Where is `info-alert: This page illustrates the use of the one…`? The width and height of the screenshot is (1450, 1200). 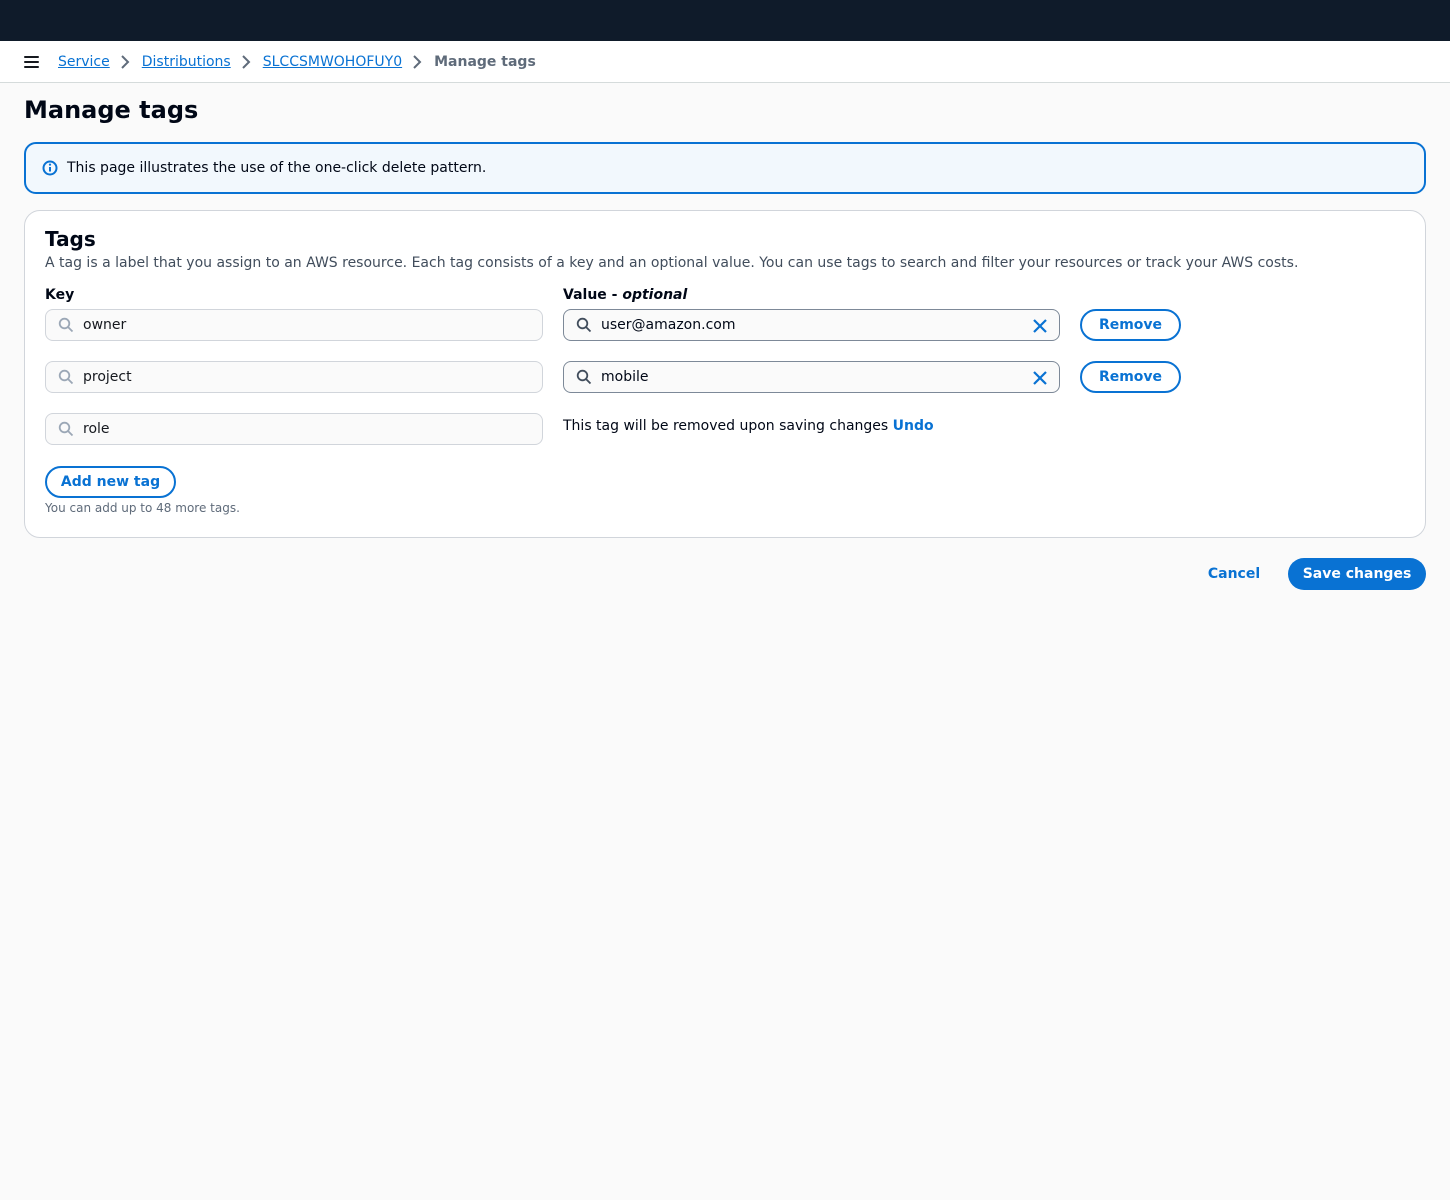 info-alert: This page illustrates the use of the one… is located at coordinates (725, 168).